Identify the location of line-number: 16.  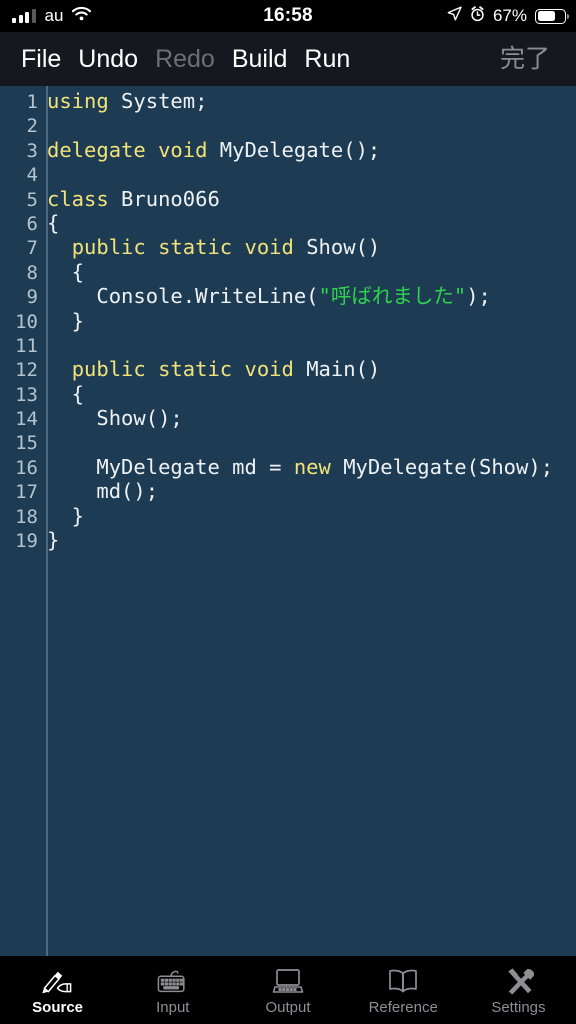
(26, 467).